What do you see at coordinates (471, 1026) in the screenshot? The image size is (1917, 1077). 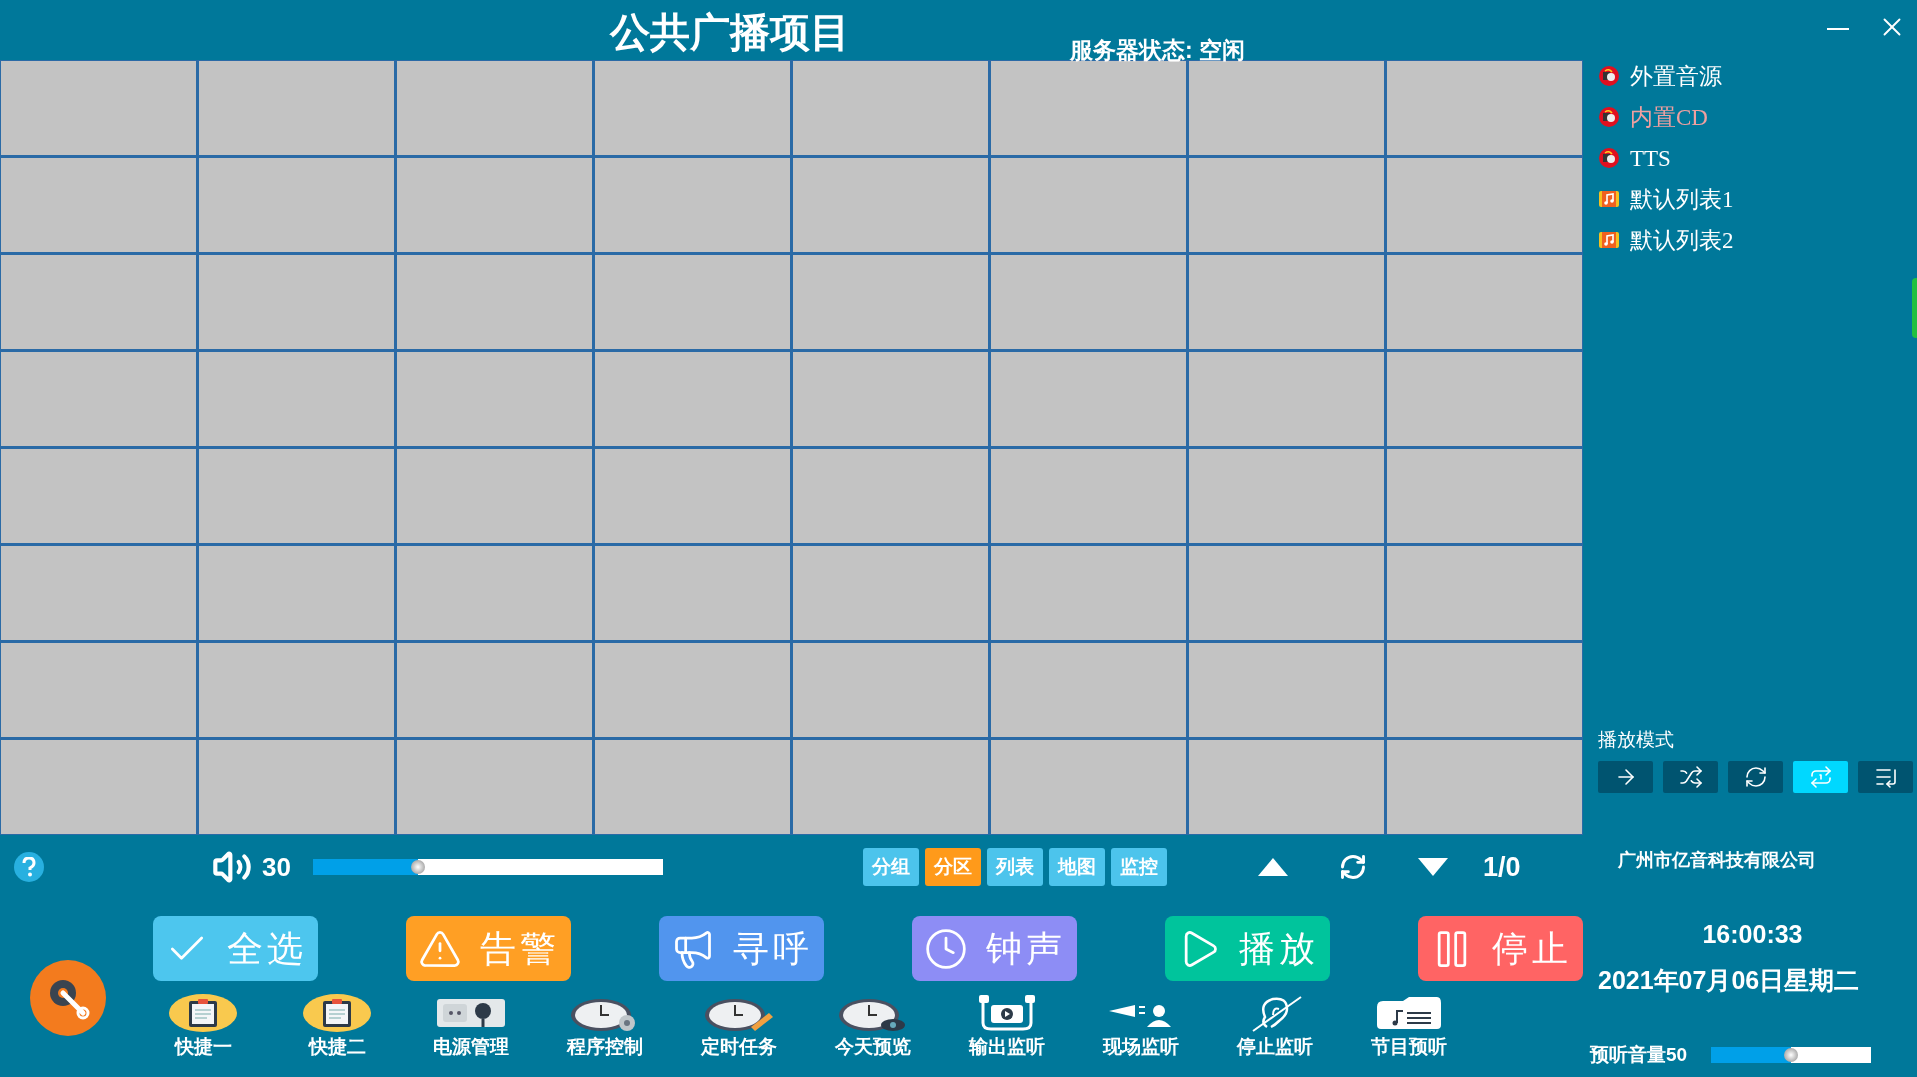 I see `tool-button: 电源管理` at bounding box center [471, 1026].